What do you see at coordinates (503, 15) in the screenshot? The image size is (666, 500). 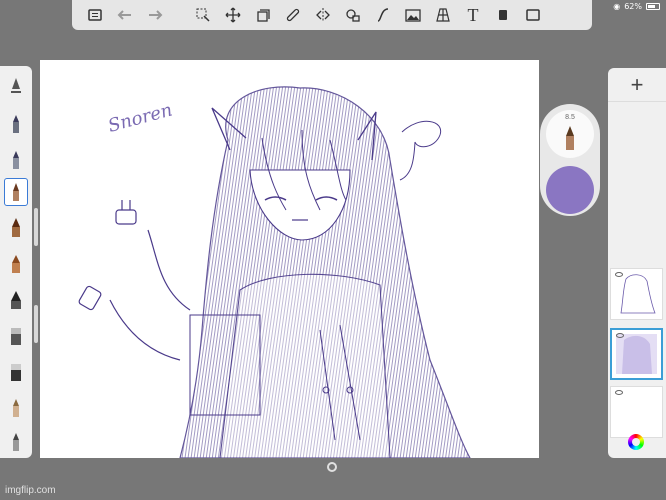 I see `fullscreen-icon` at bounding box center [503, 15].